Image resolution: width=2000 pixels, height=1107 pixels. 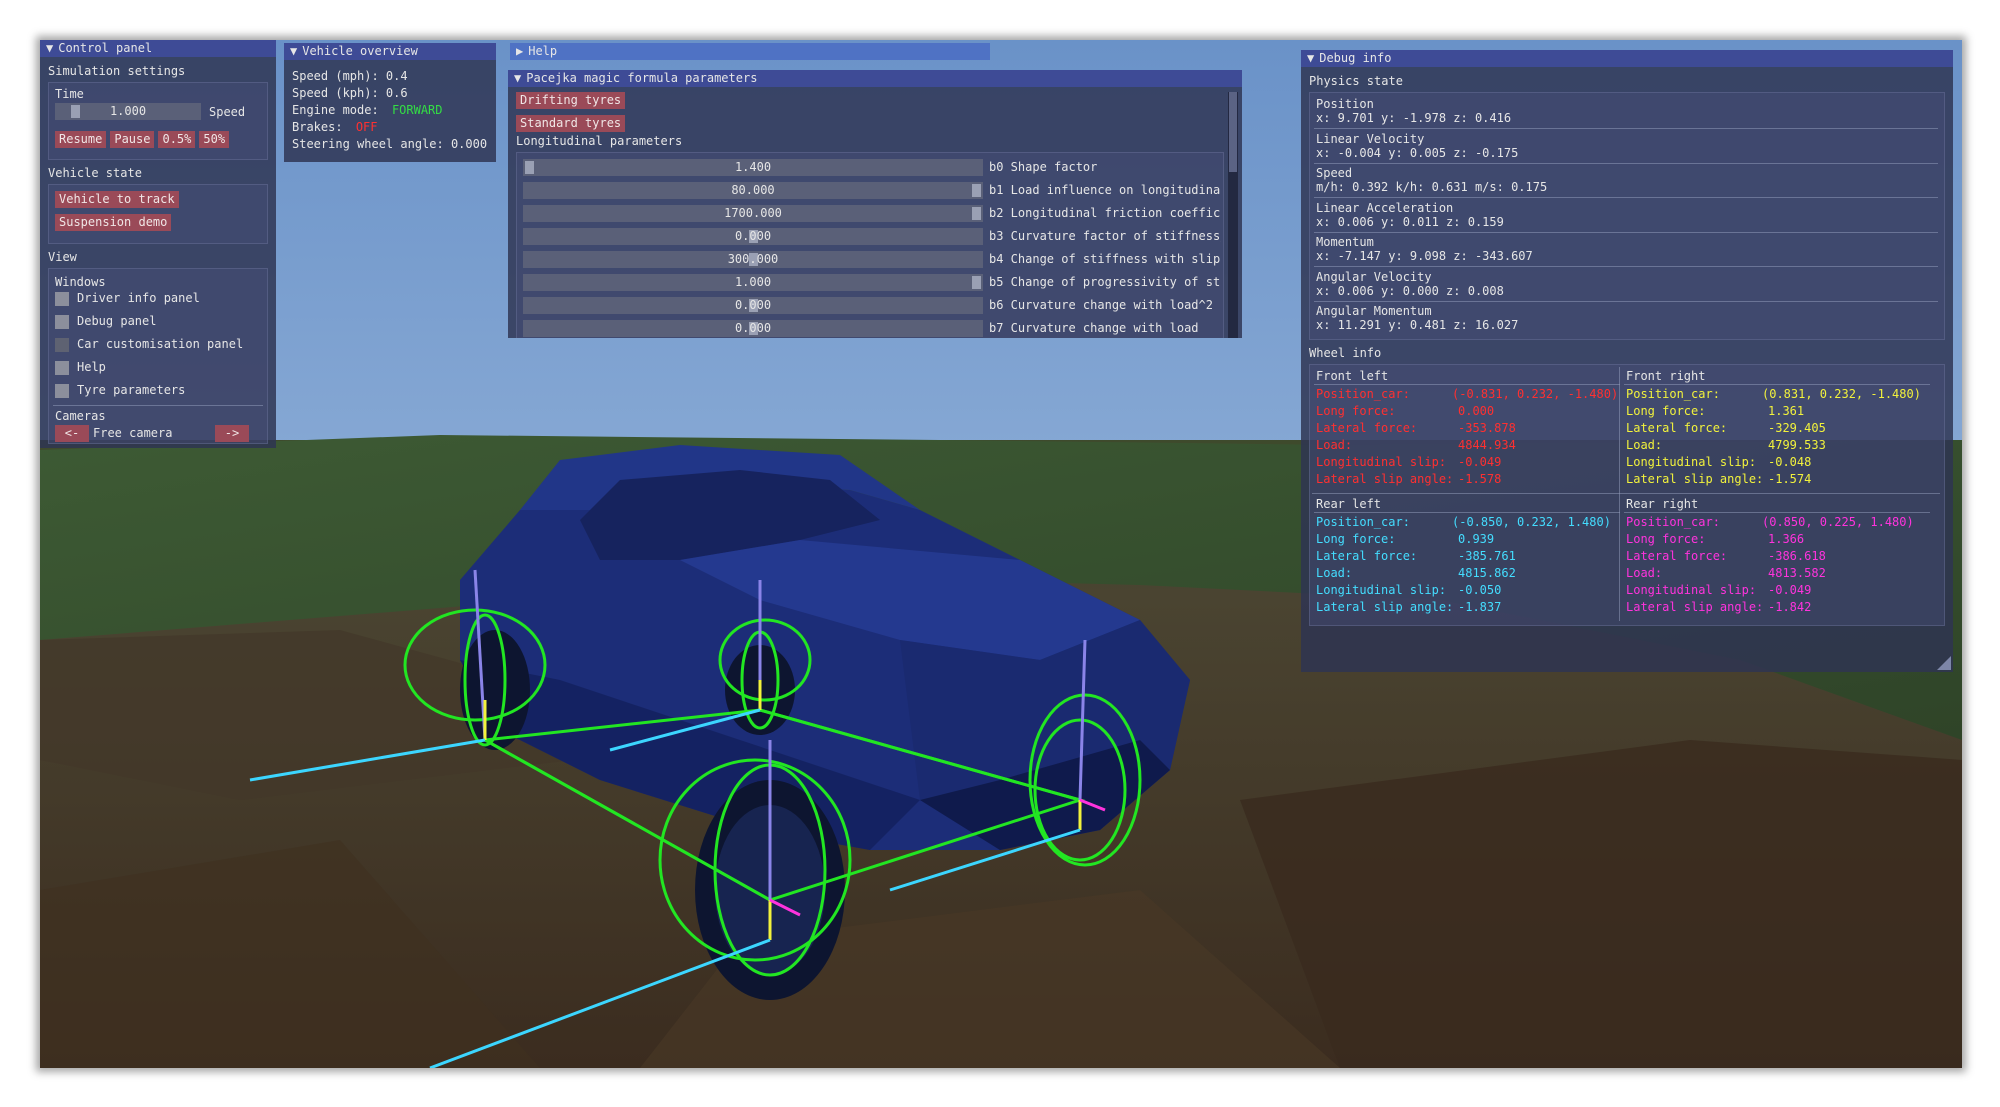 What do you see at coordinates (1345, 242) in the screenshot?
I see `physics-entry-label: Momentum` at bounding box center [1345, 242].